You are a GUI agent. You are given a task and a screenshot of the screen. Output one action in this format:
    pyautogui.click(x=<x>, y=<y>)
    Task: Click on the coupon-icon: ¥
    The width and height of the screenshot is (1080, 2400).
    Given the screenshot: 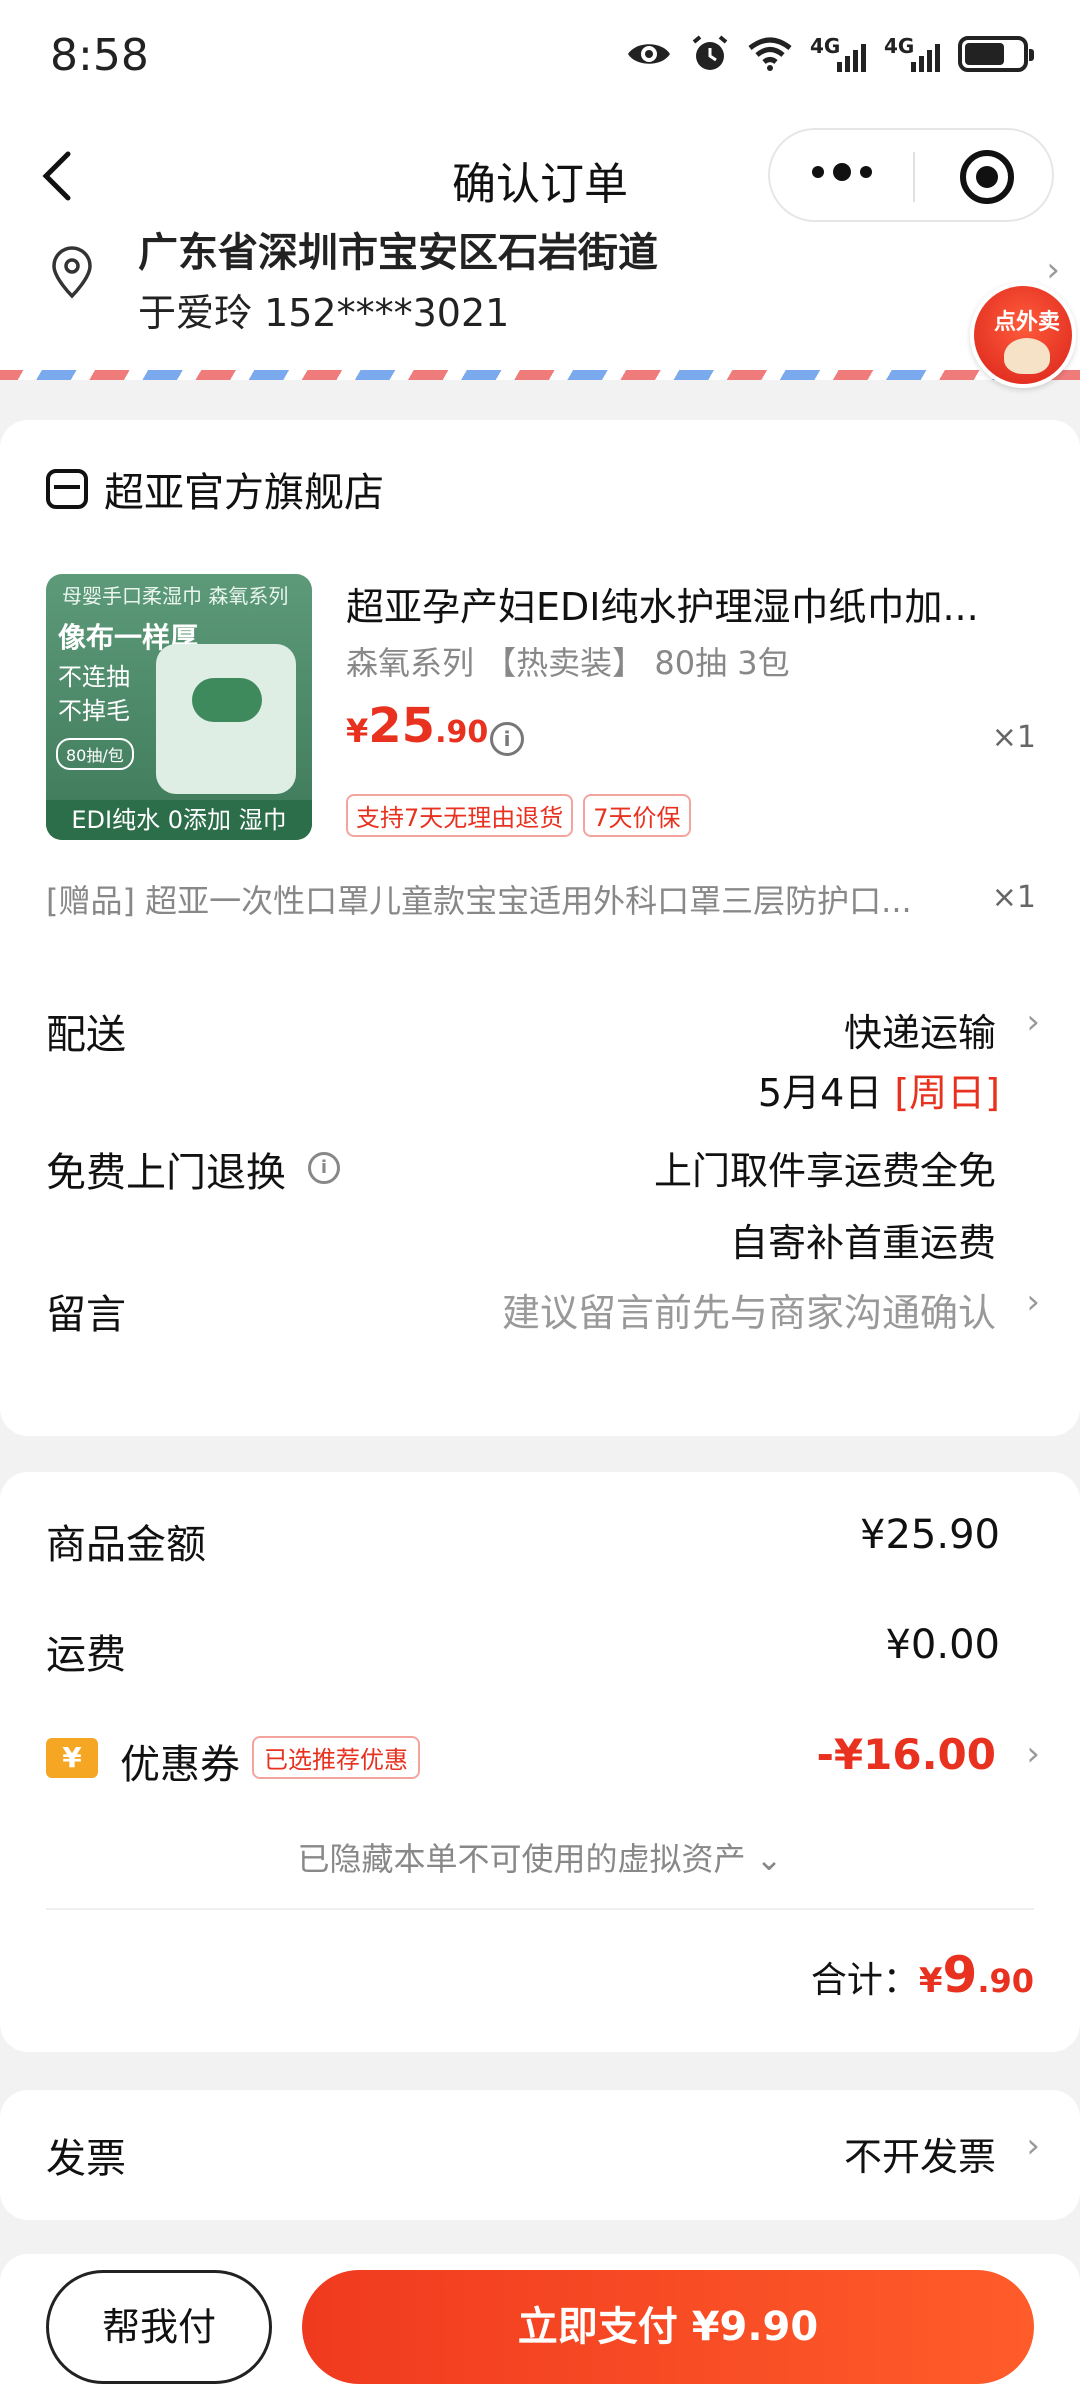 What is the action you would take?
    pyautogui.click(x=72, y=1758)
    